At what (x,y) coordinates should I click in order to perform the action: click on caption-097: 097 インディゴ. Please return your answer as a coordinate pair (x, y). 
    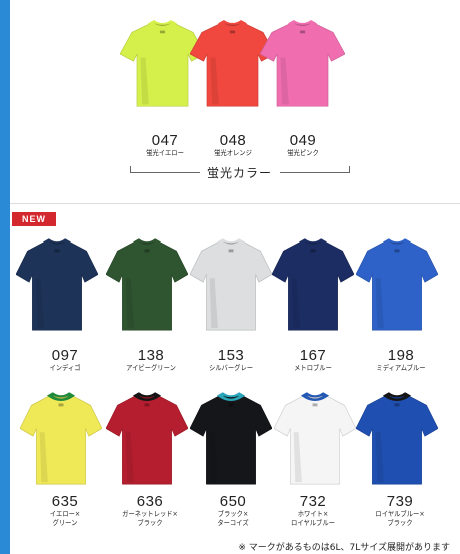
    Looking at the image, I should click on (65, 360).